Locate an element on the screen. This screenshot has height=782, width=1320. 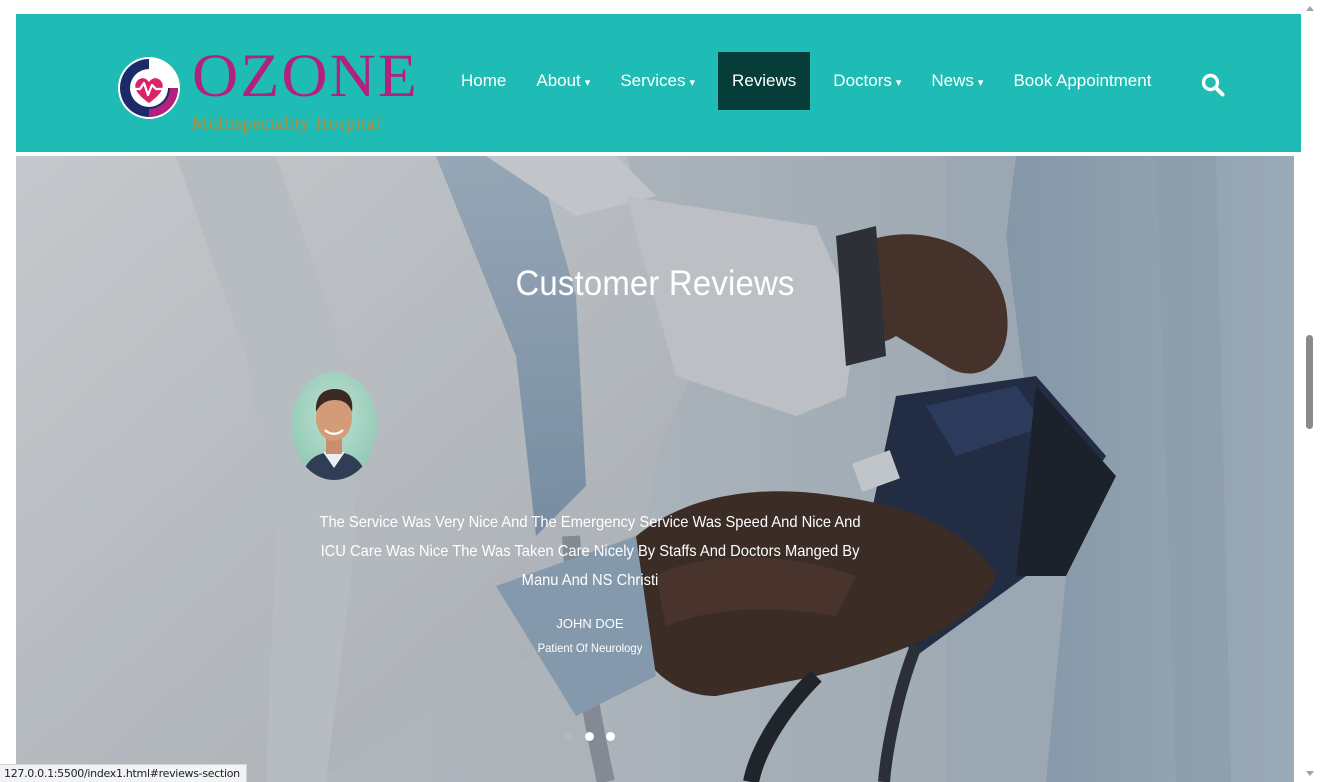
nav-item-about: About ▾ is located at coordinates (563, 81).